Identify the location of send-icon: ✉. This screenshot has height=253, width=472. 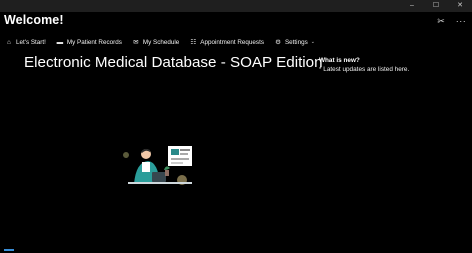
(136, 42).